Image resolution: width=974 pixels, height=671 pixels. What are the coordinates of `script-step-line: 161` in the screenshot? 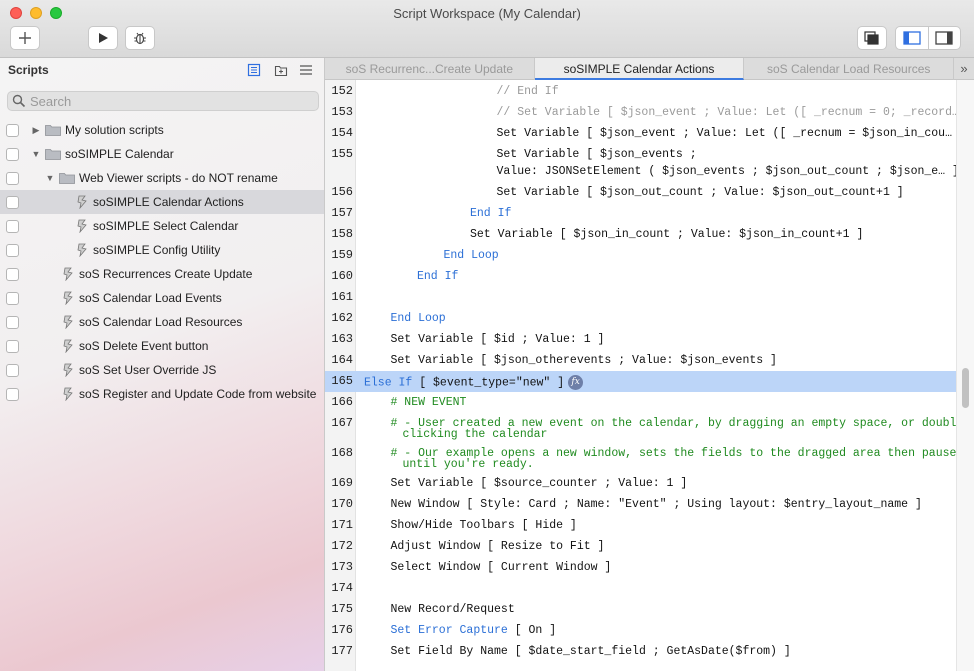 It's located at (640, 297).